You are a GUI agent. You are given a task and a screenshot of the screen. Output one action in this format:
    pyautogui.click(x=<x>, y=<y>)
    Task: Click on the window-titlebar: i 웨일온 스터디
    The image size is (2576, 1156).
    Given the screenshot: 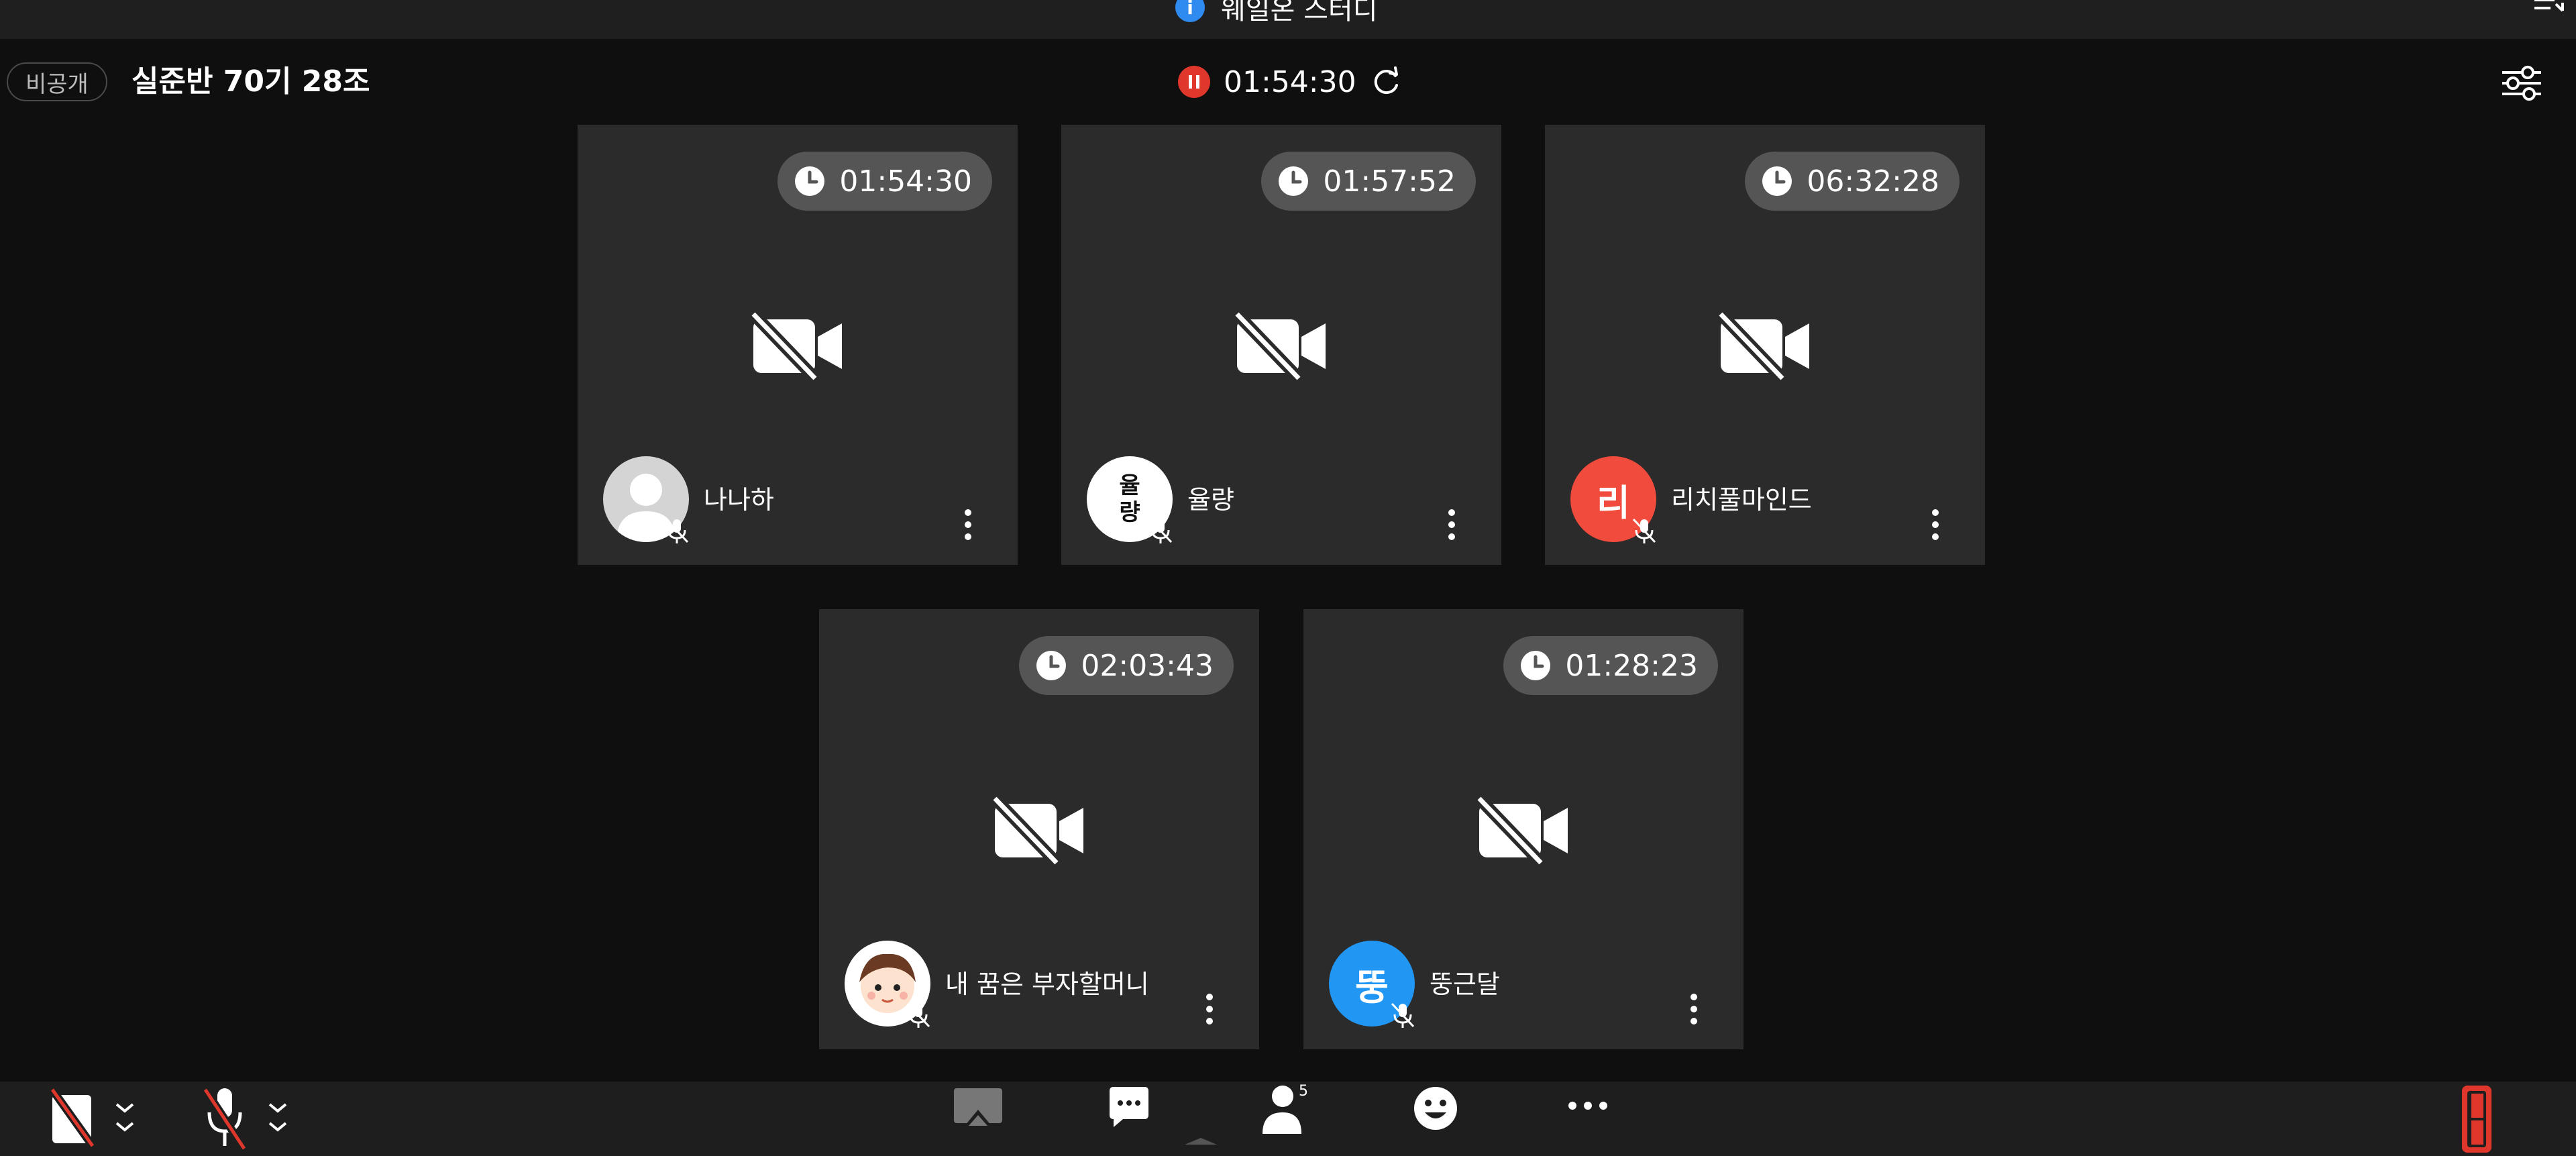 What is the action you would take?
    pyautogui.click(x=1288, y=19)
    